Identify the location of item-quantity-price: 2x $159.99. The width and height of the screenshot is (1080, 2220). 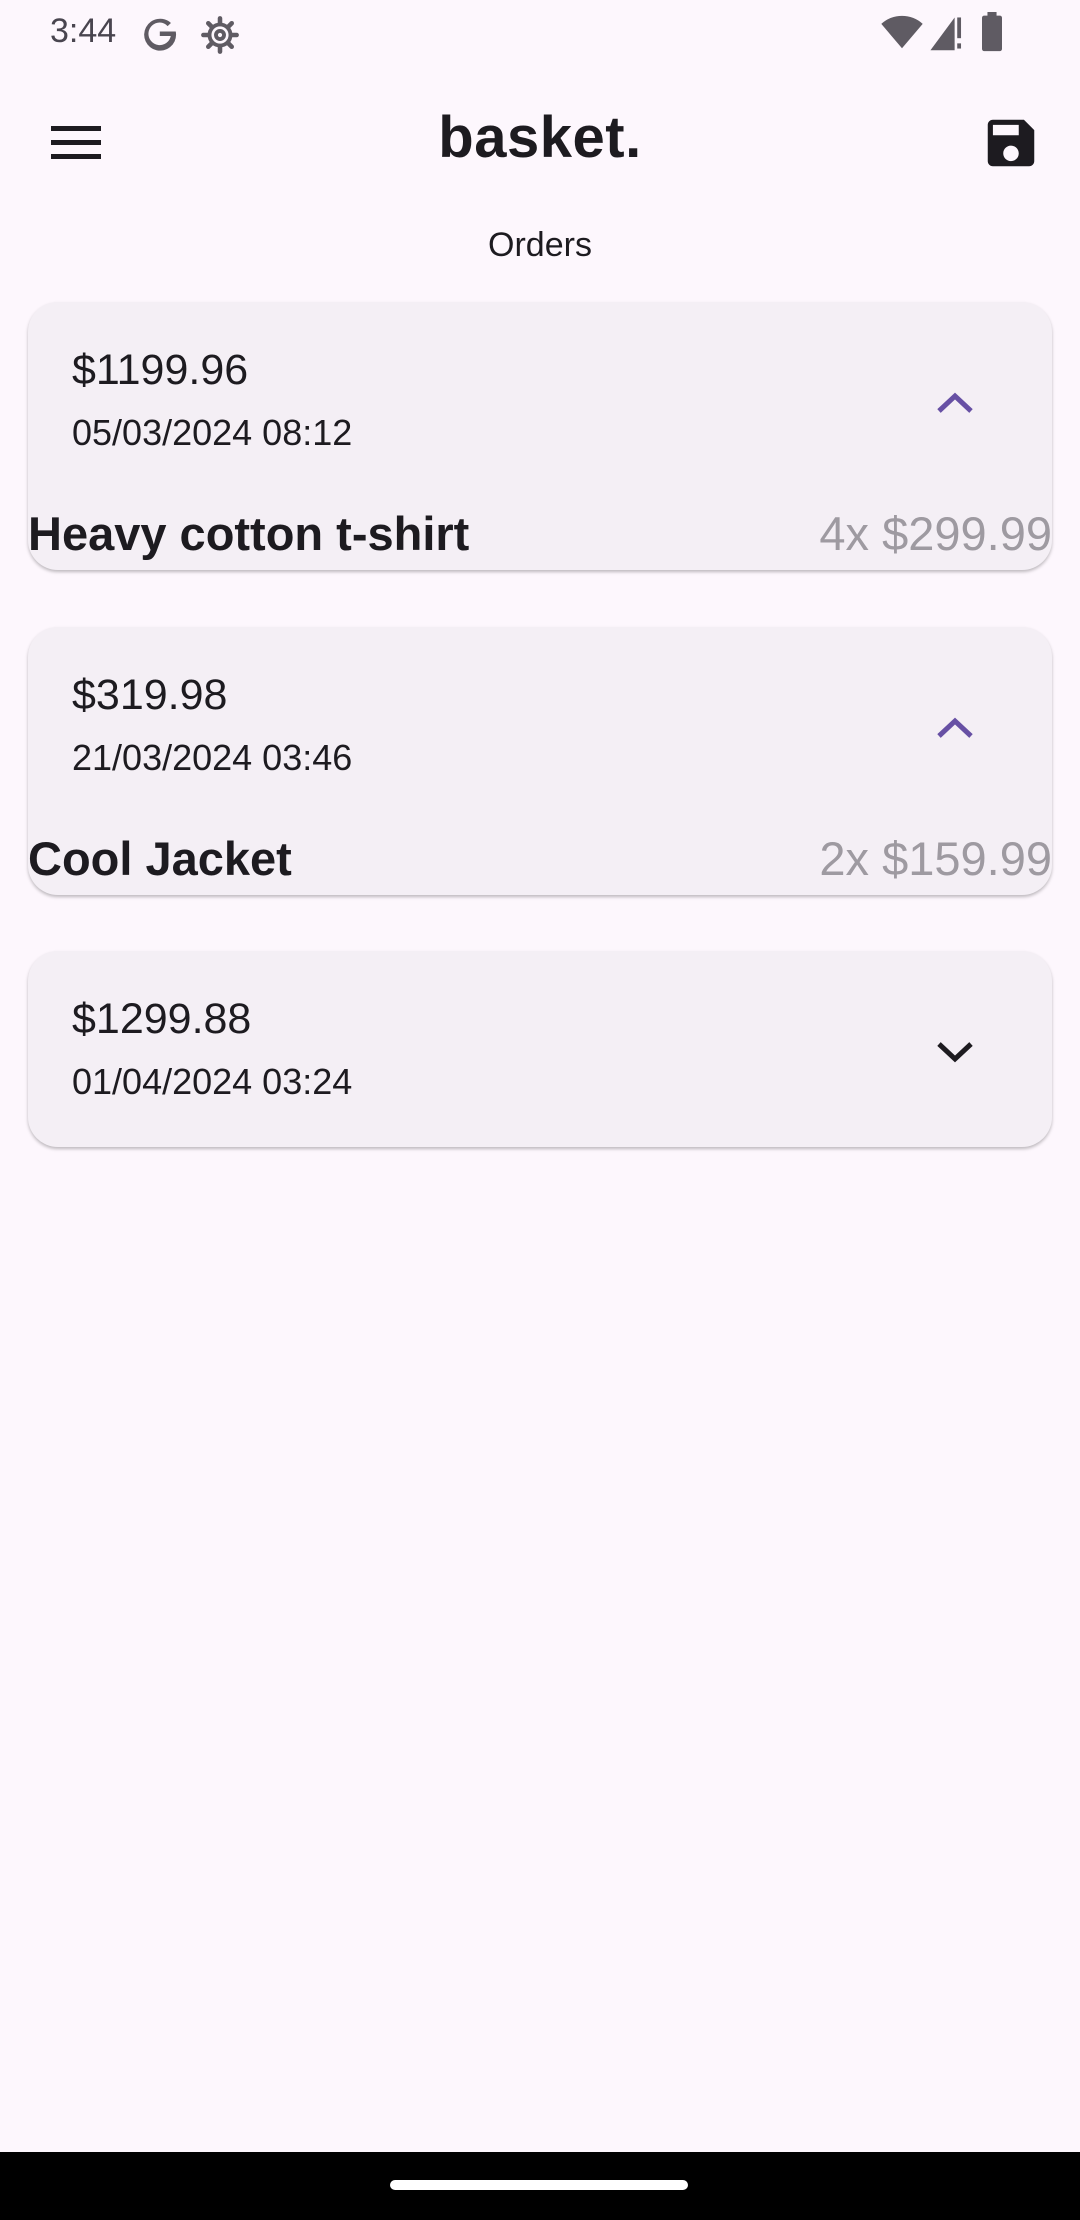
(935, 858).